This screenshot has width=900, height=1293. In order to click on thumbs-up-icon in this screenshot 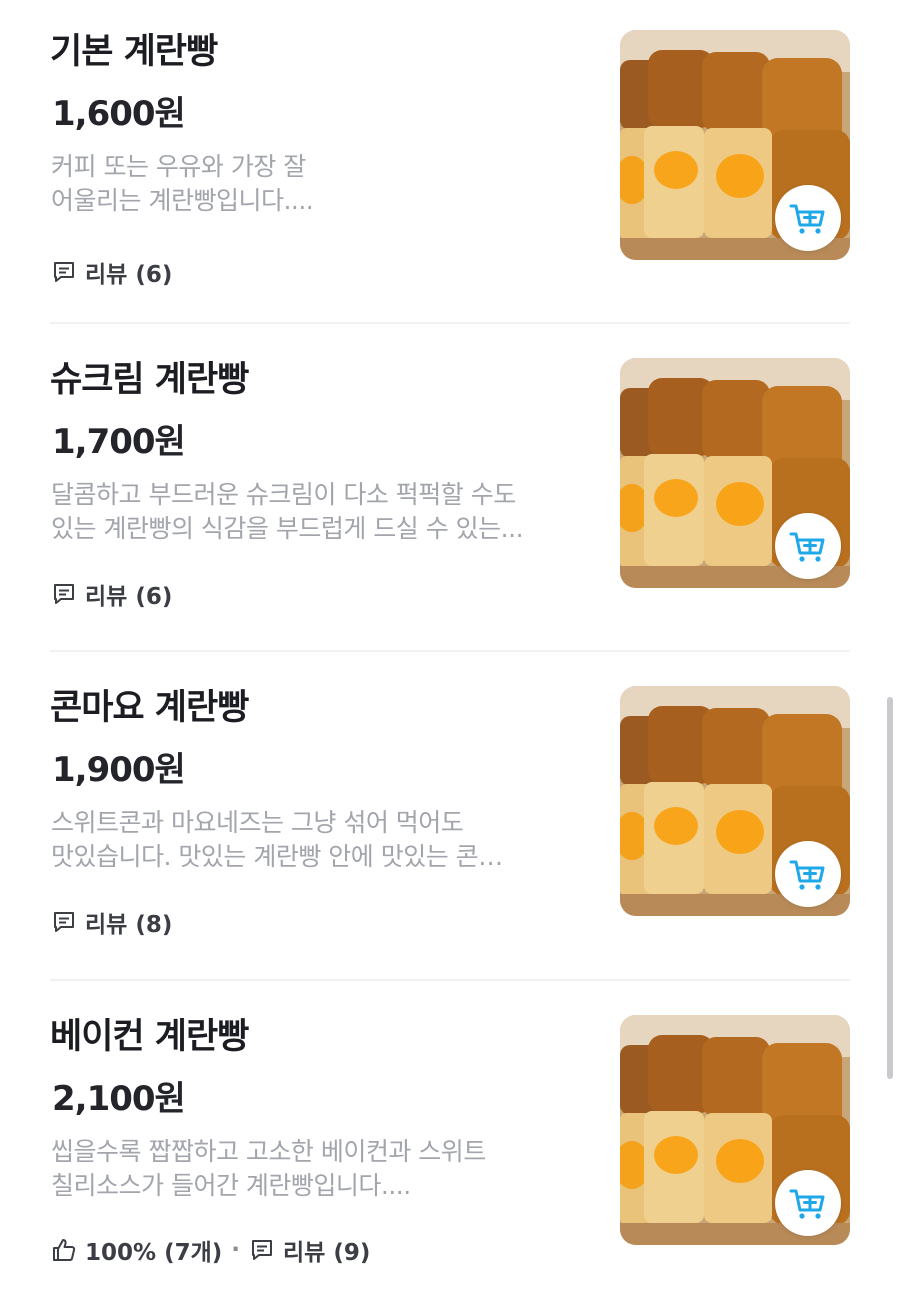, I will do `click(64, 1250)`.